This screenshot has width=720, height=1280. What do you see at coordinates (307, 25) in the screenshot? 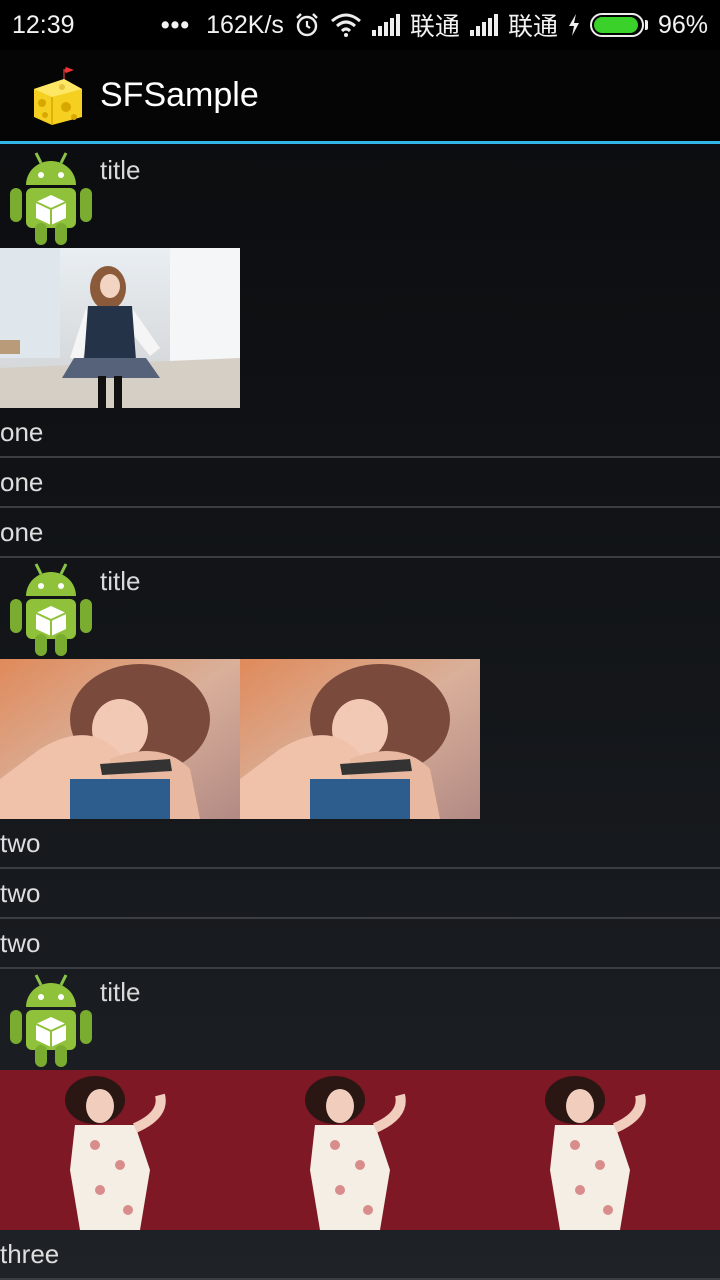
I see `alarm-icon` at bounding box center [307, 25].